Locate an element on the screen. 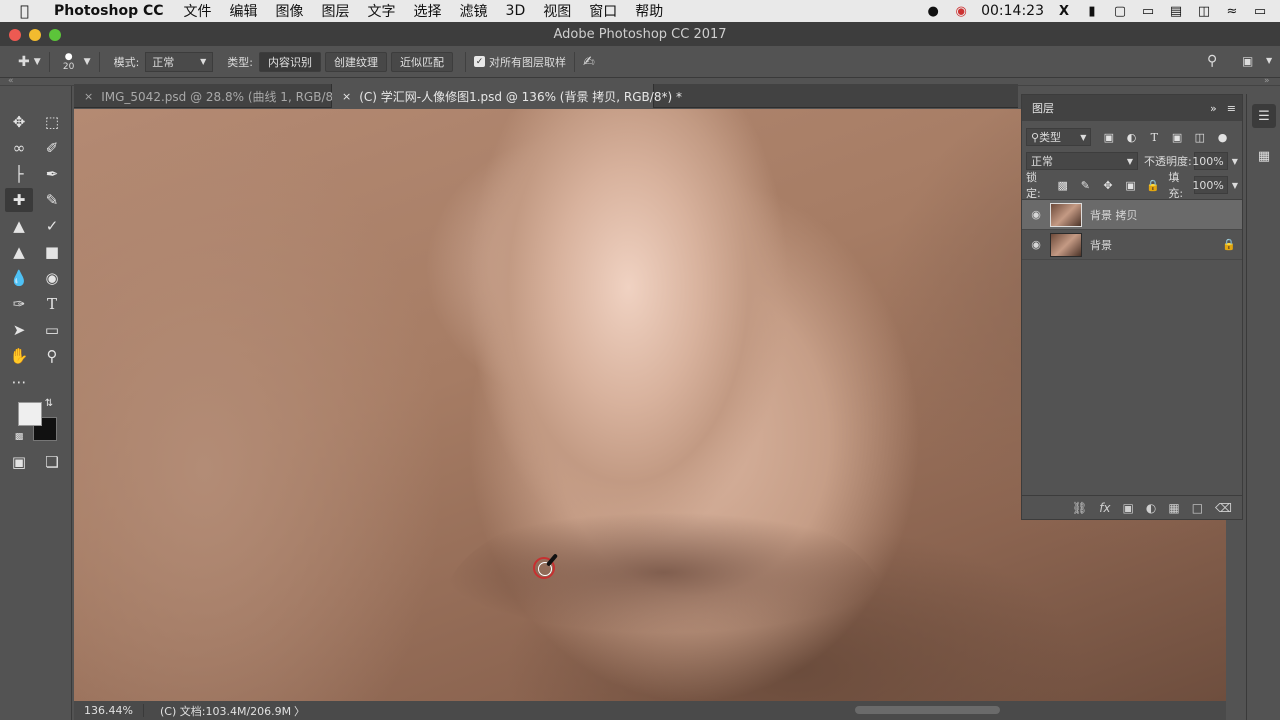 This screenshot has height=720, width=1280. gradient-tool-icon: ■ is located at coordinates (52, 252).